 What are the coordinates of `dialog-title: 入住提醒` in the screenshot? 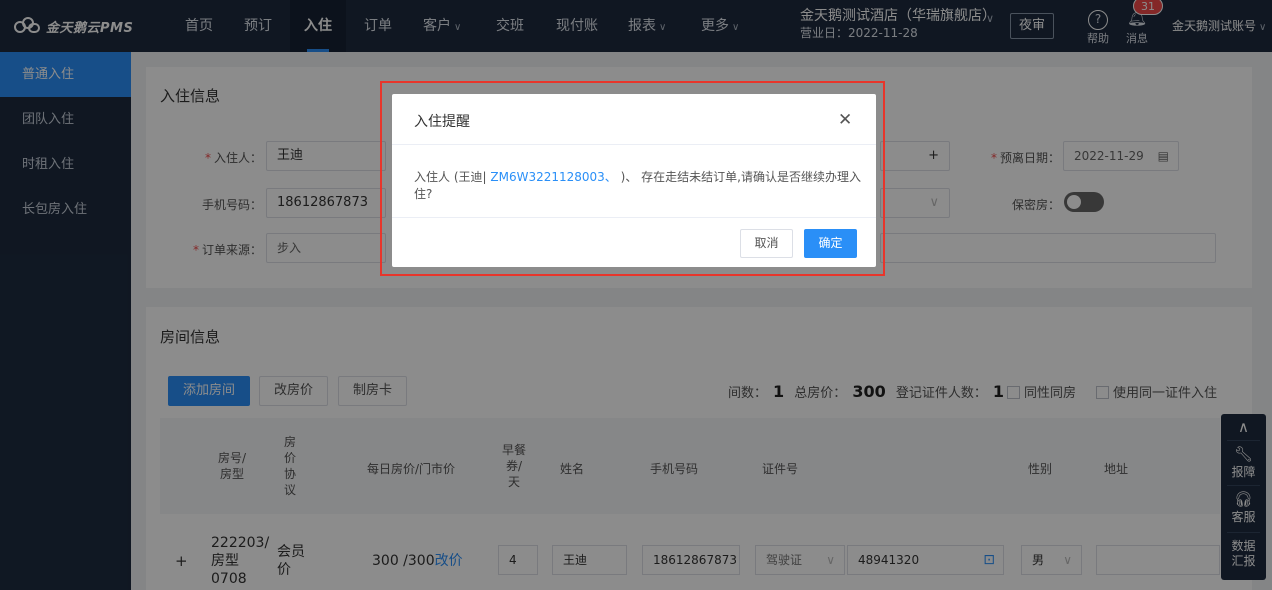 It's located at (442, 122).